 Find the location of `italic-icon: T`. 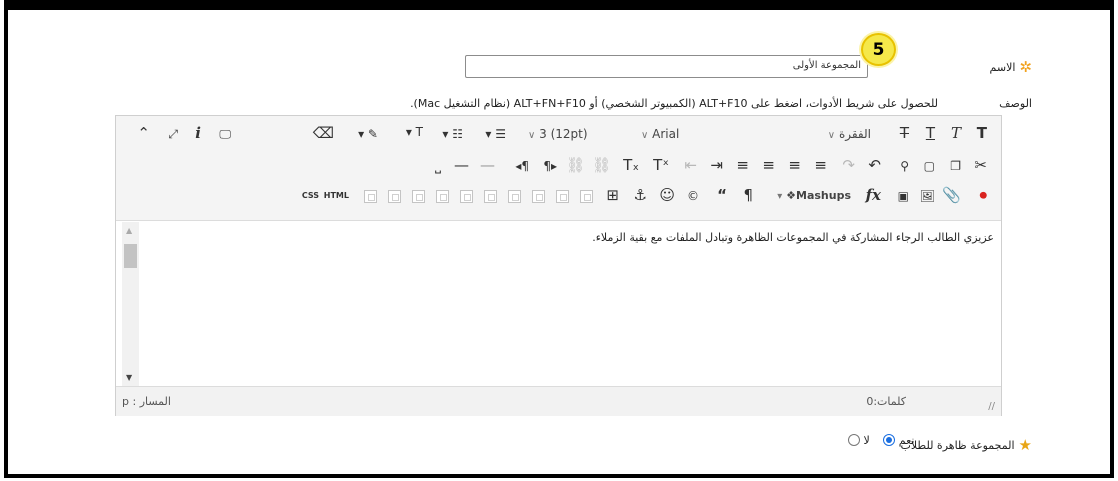

italic-icon: T is located at coordinates (956, 133).